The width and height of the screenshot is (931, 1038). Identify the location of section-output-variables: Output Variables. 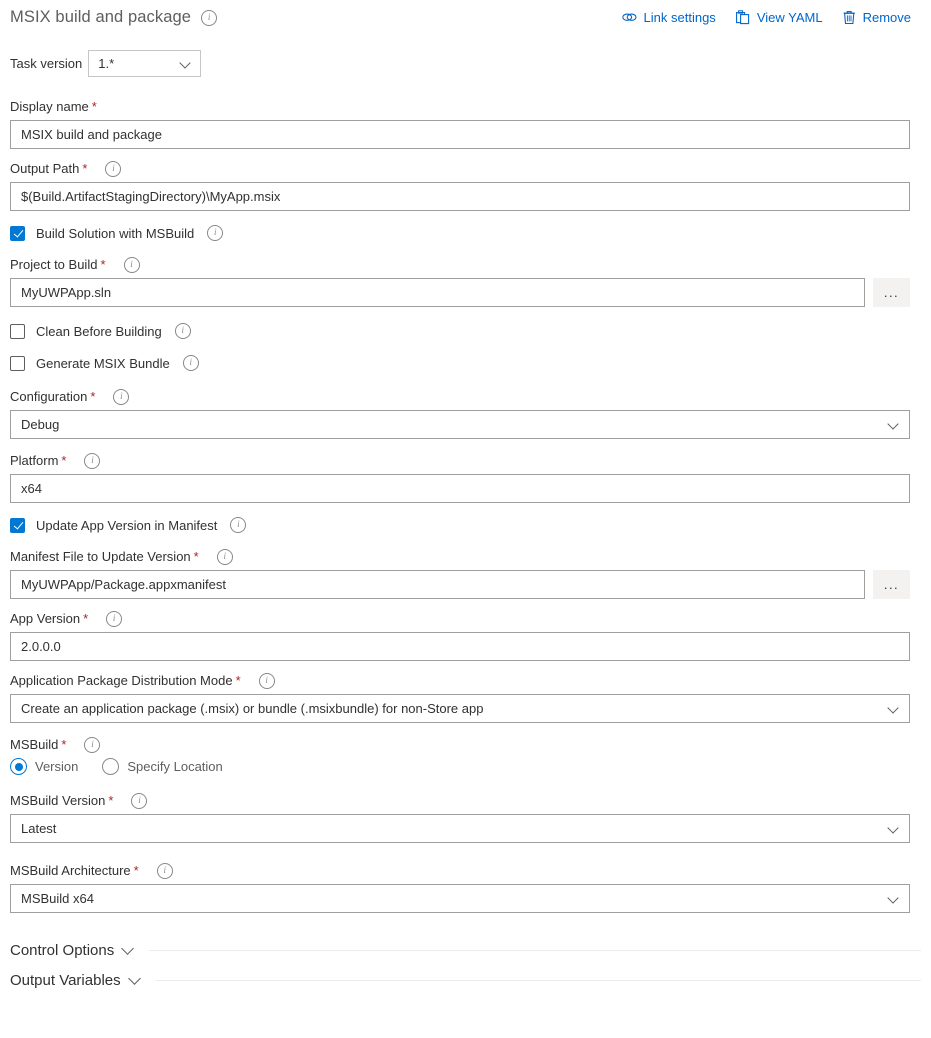
(465, 980).